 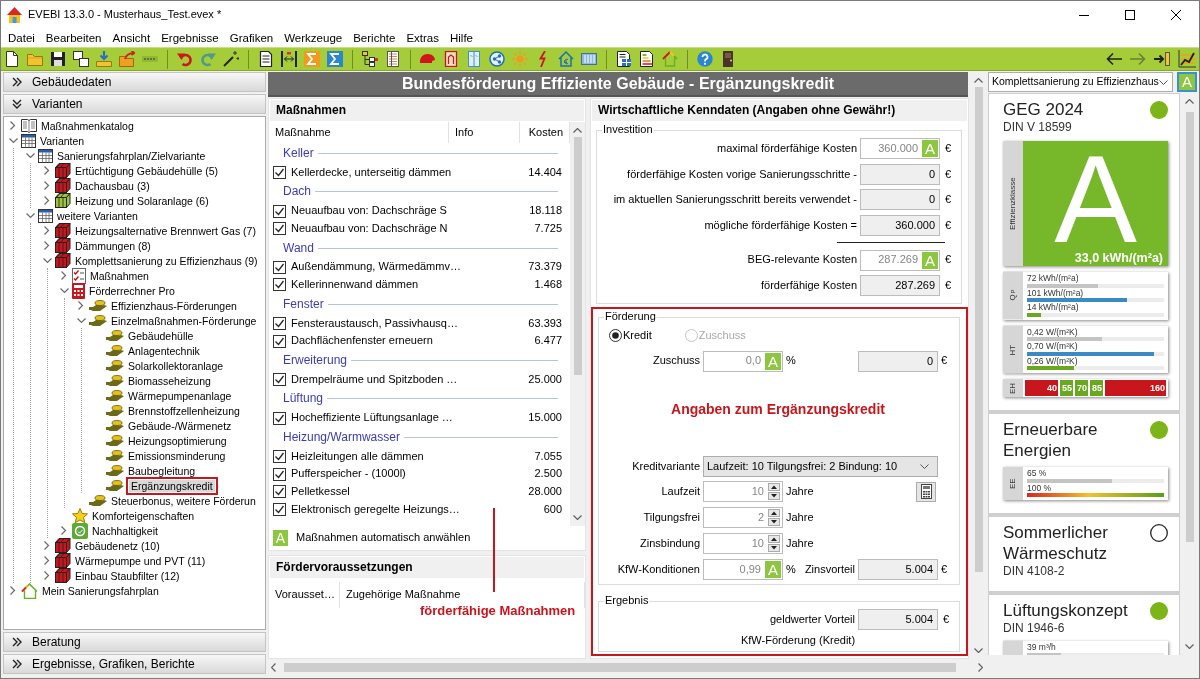 I want to click on section-header: Ergebnisse, Grafiken, Berichte, so click(x=134, y=664).